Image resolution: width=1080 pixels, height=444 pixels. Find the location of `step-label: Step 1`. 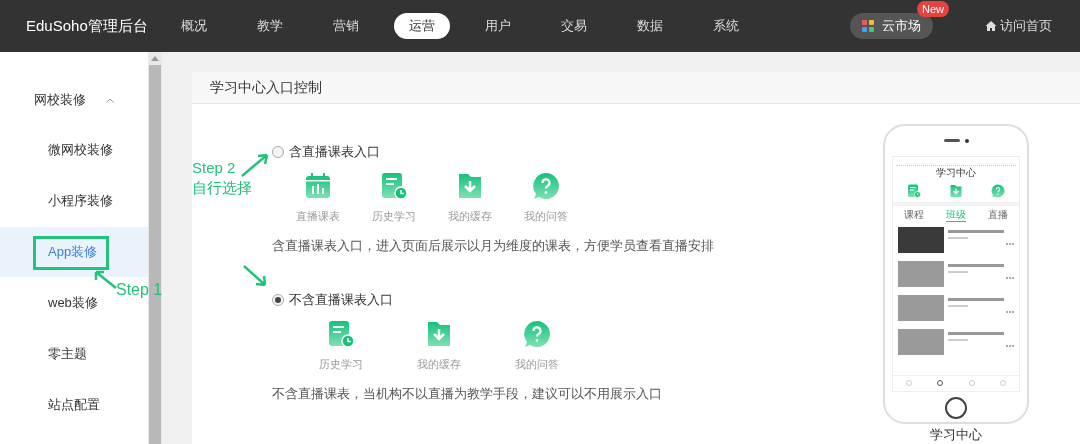

step-label: Step 1 is located at coordinates (139, 290).